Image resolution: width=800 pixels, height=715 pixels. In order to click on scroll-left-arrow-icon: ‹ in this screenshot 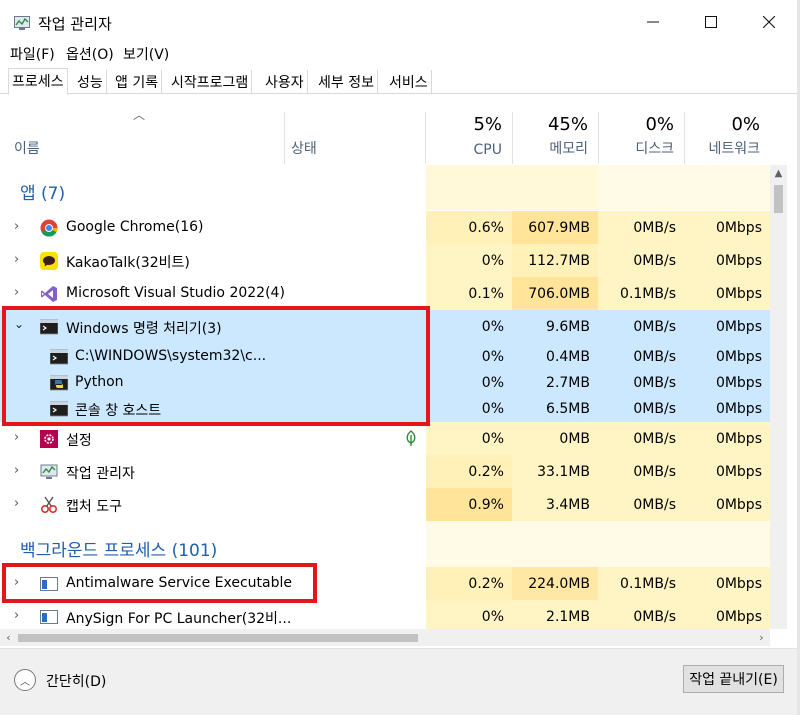, I will do `click(8, 637)`.